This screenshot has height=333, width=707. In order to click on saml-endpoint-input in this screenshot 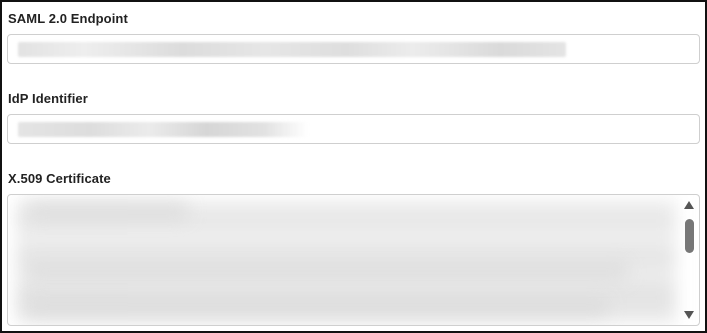, I will do `click(353, 49)`.